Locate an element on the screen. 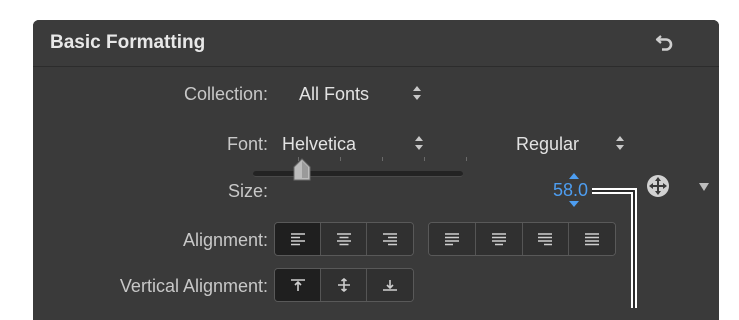 This screenshot has height=320, width=739. font-family-updown-icon is located at coordinates (419, 143).